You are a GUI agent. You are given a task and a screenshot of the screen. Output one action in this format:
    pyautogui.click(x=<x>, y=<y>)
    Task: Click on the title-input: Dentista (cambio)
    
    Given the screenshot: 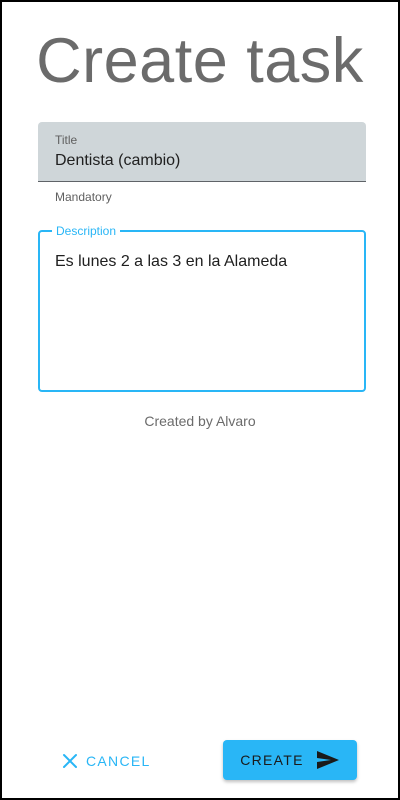 What is the action you would take?
    pyautogui.click(x=117, y=161)
    